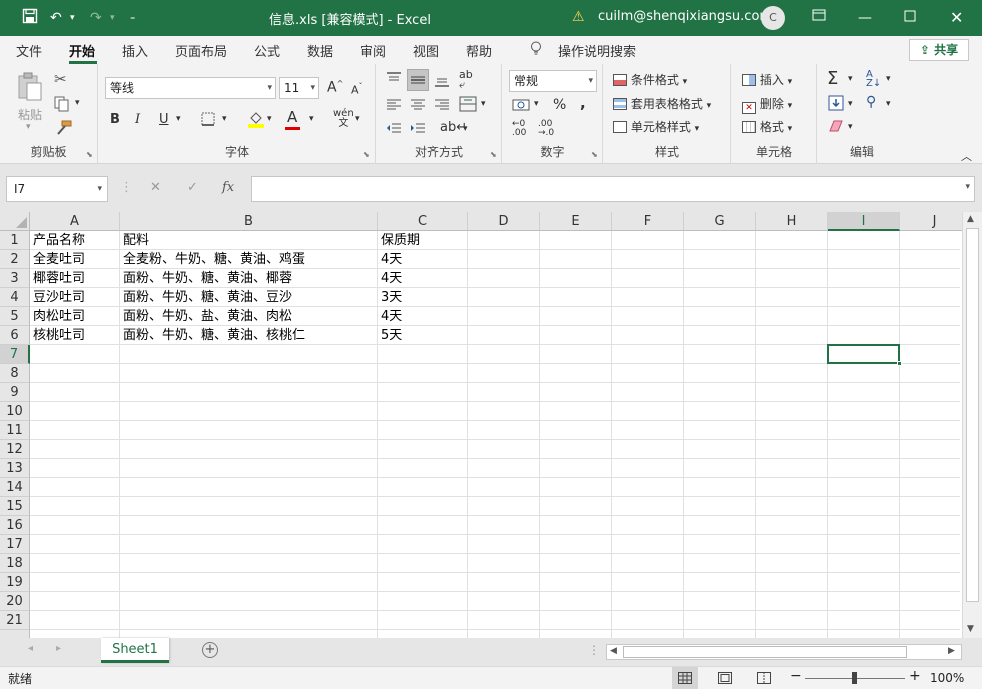  Describe the element at coordinates (656, 126) in the screenshot. I see `cell-styles-button: 单元格样式 ▾` at that location.